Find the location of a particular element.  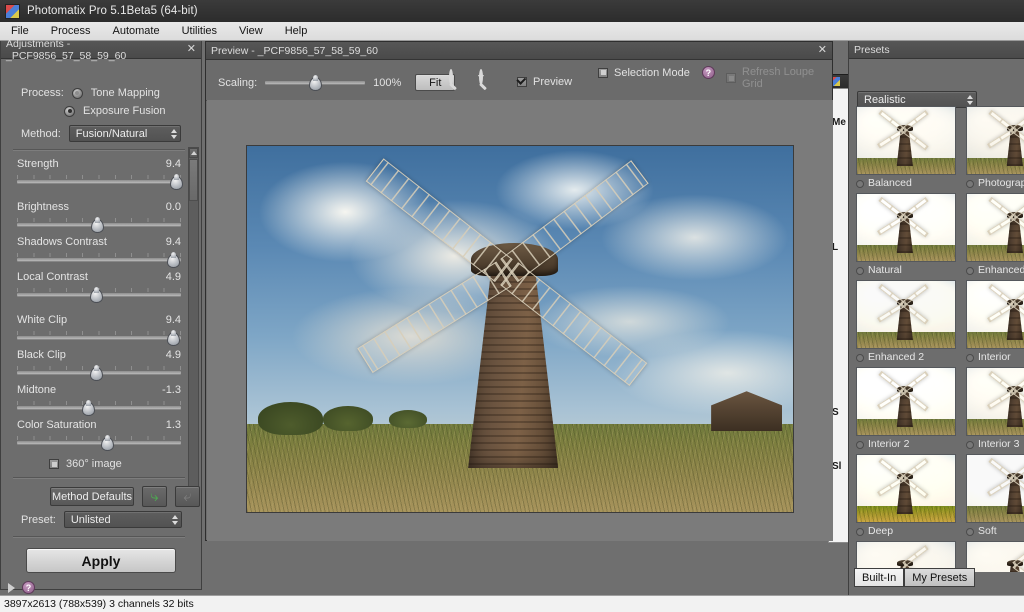

preset-item-enhanced-2: Enhanced 2 is located at coordinates (907, 323).